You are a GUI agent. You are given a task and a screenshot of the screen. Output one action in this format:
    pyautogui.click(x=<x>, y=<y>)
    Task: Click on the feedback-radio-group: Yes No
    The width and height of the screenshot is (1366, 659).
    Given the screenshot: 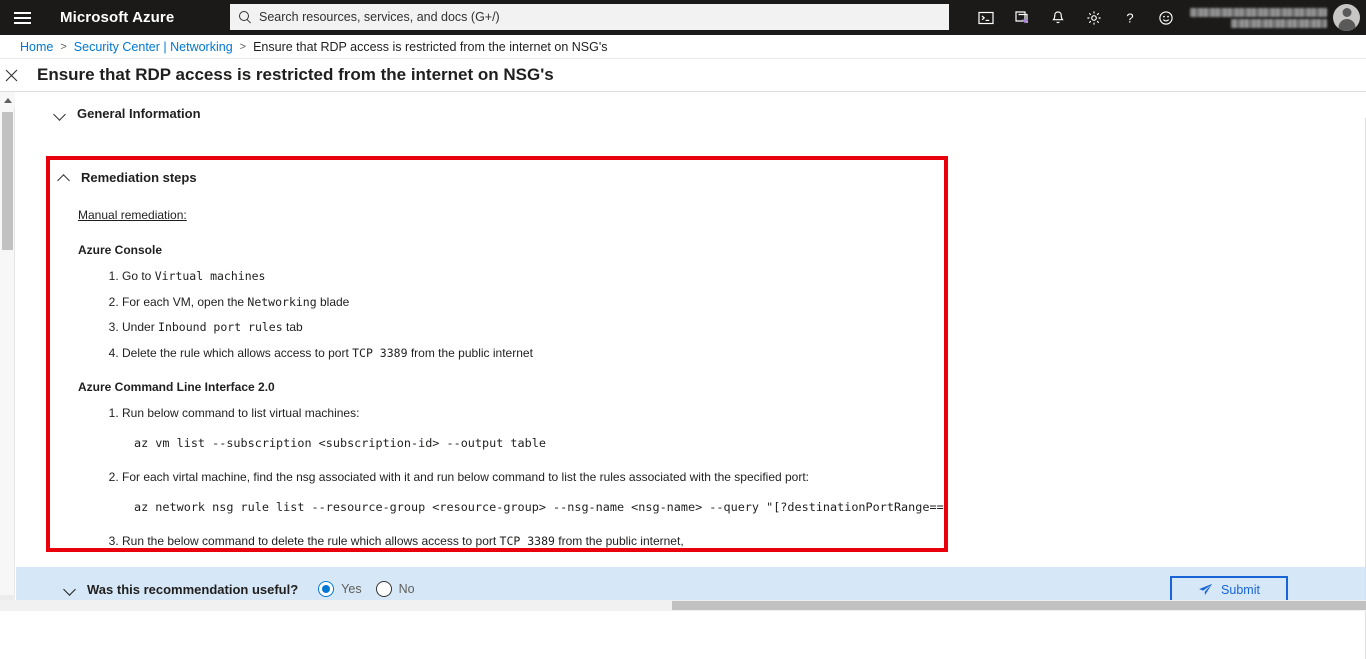 What is the action you would take?
    pyautogui.click(x=373, y=589)
    